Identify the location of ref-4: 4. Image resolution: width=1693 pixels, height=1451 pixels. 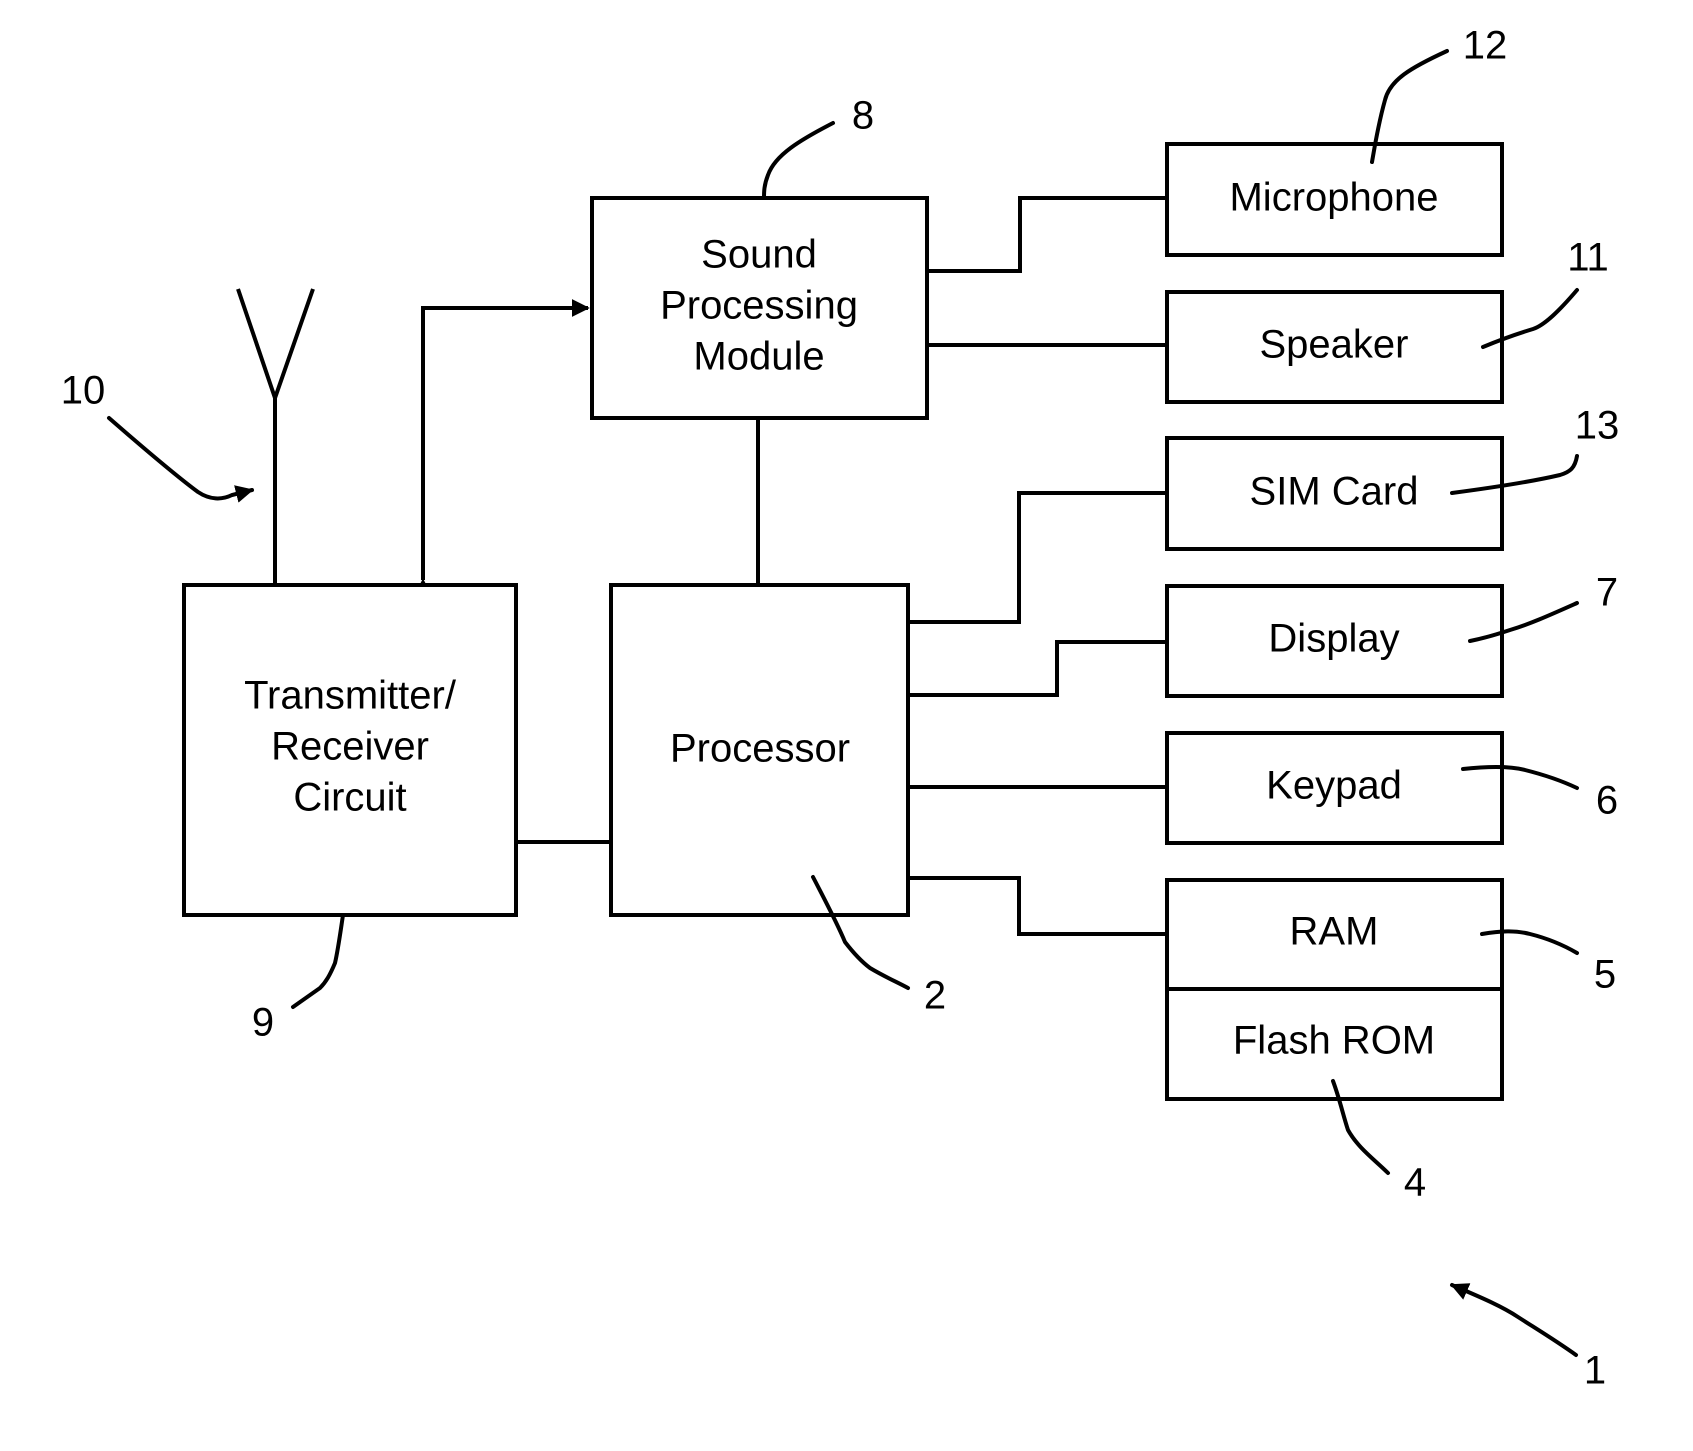
(1415, 1183).